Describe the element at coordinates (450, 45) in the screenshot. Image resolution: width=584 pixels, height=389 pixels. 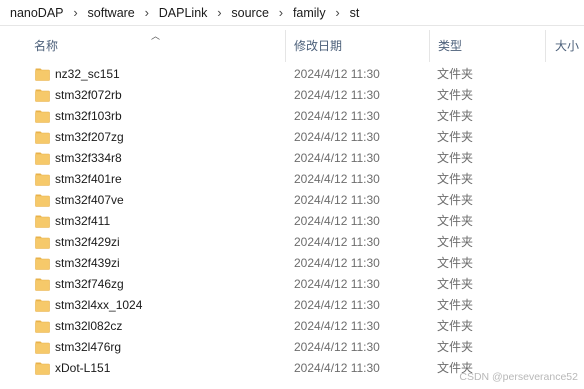
I see `column-header-type-label: 类型` at that location.